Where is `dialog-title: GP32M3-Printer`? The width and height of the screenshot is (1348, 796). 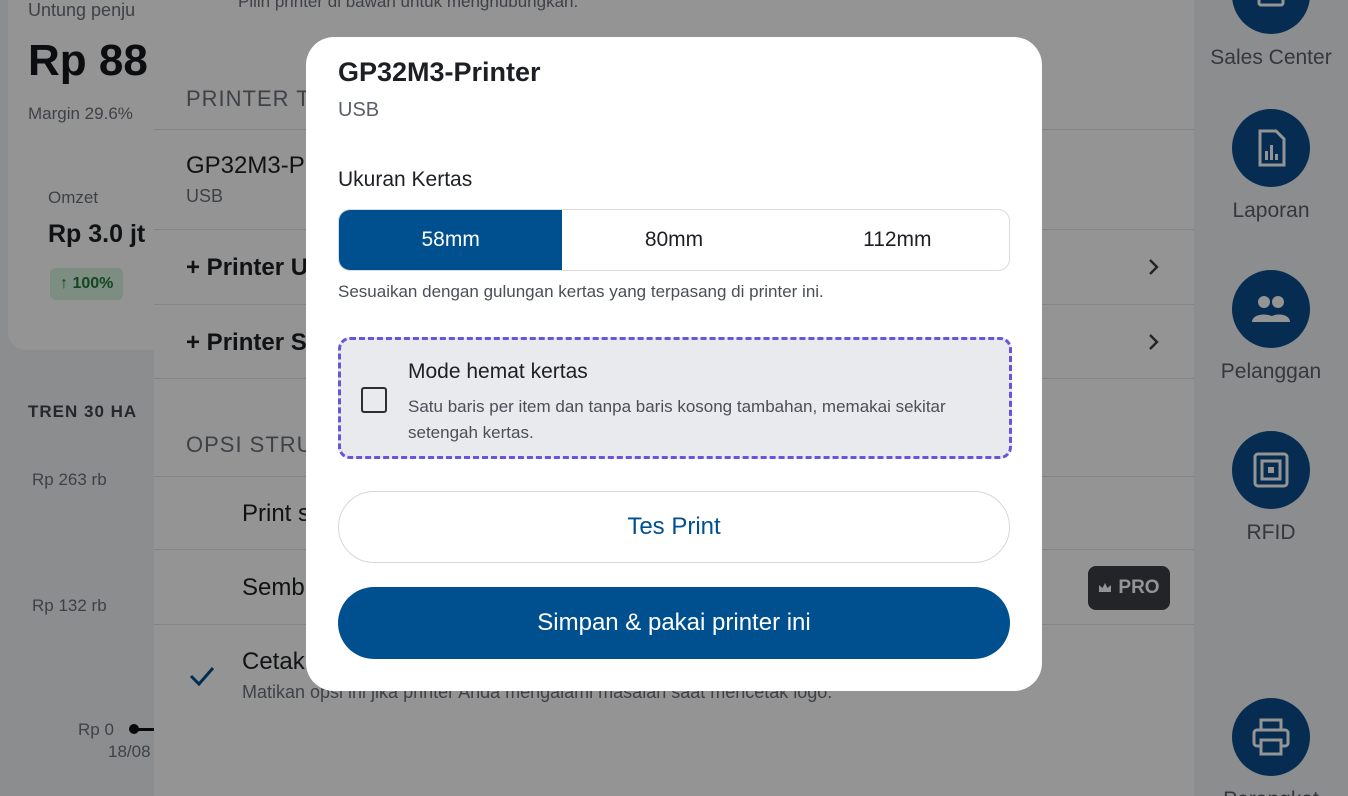 dialog-title: GP32M3-Printer is located at coordinates (439, 72).